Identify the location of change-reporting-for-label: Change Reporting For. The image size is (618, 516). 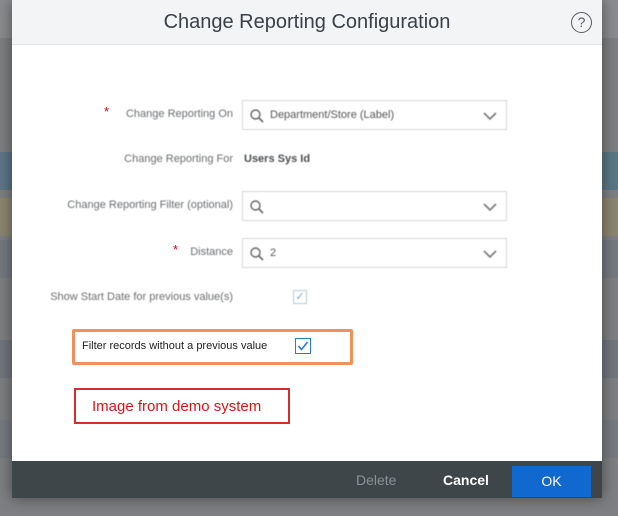
(178, 159).